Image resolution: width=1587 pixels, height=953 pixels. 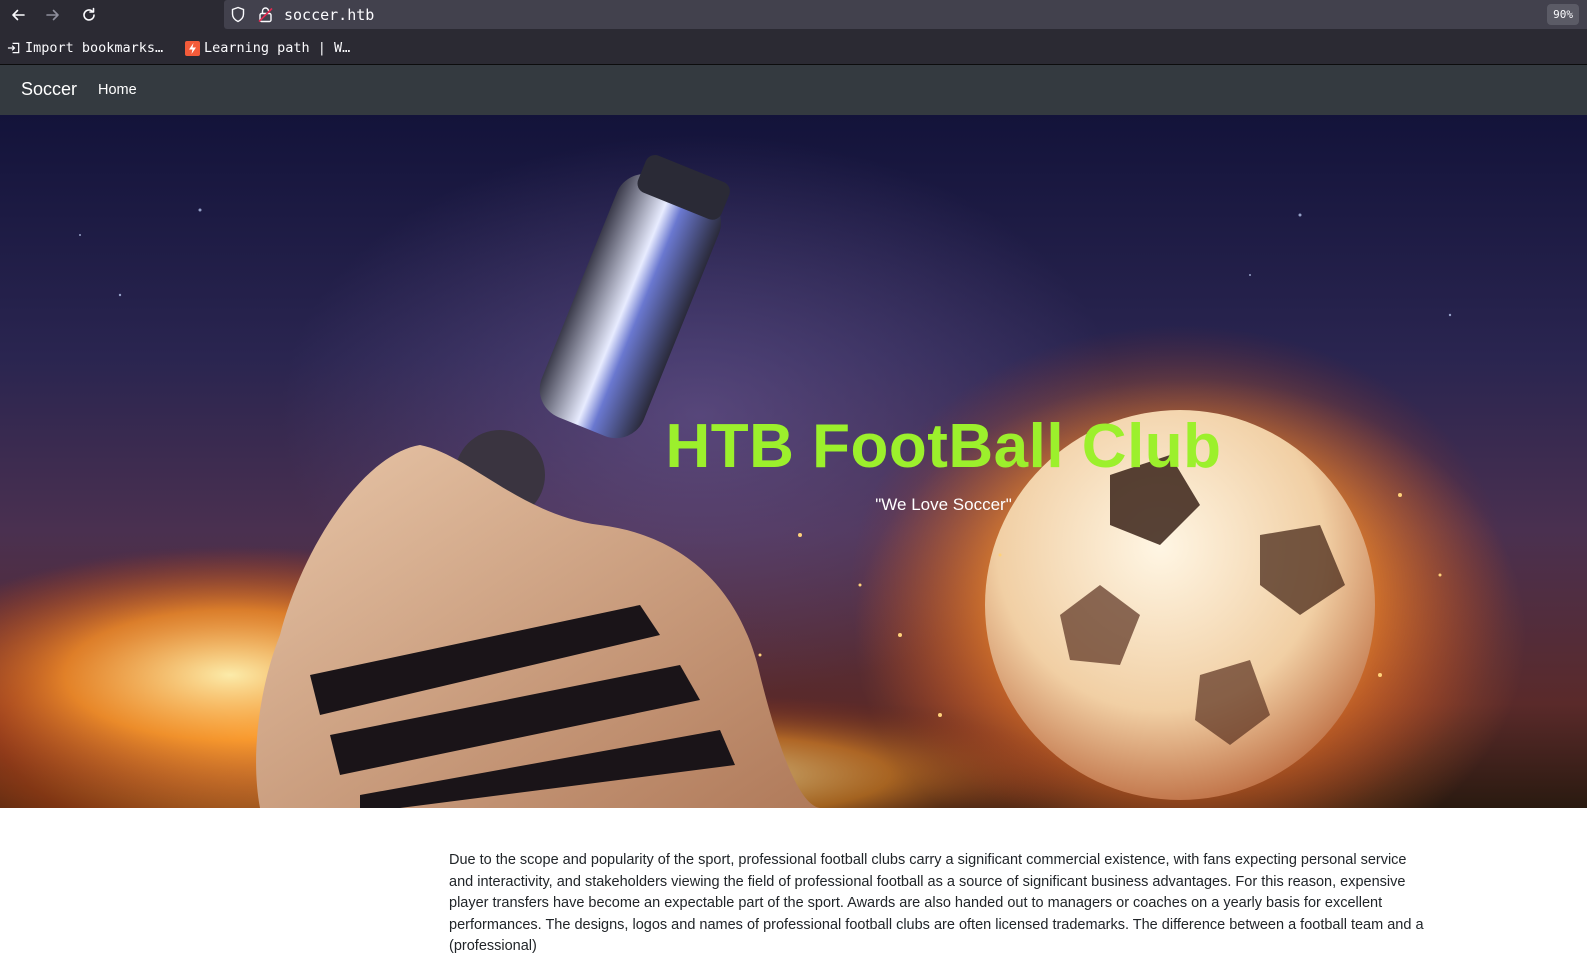 I want to click on url-bar: soccer.htb 90%, so click(x=905, y=14).